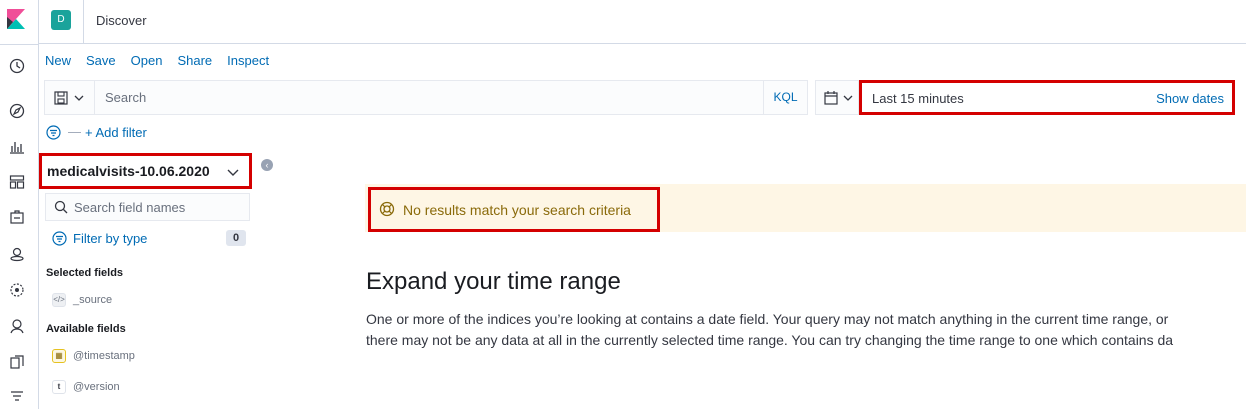 The height and width of the screenshot is (409, 1246). Describe the element at coordinates (642, 22) in the screenshot. I see `top-header: D Discover` at that location.